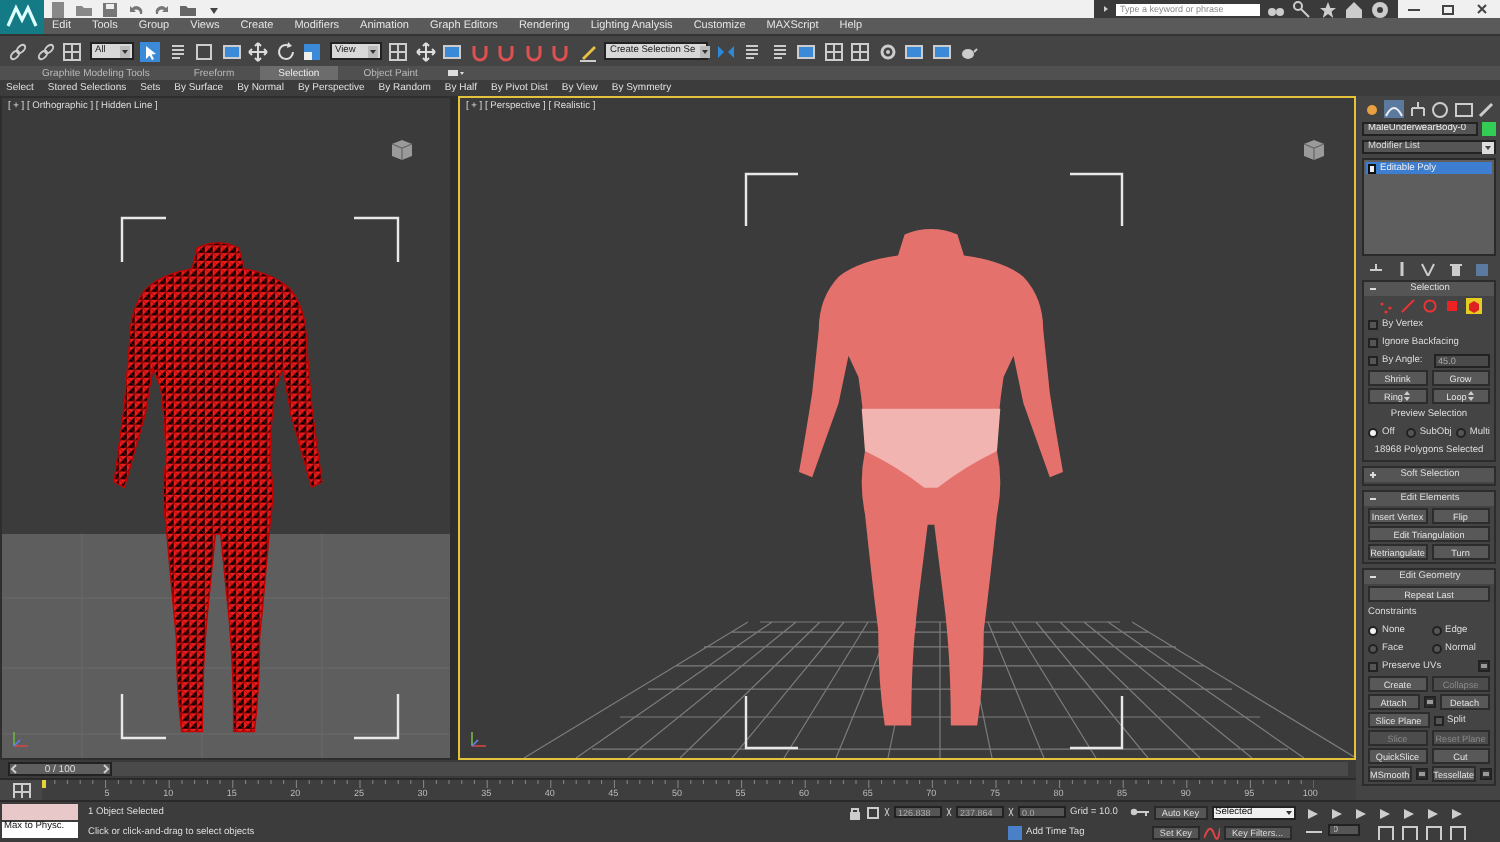  I want to click on align-icon, so click(752, 51).